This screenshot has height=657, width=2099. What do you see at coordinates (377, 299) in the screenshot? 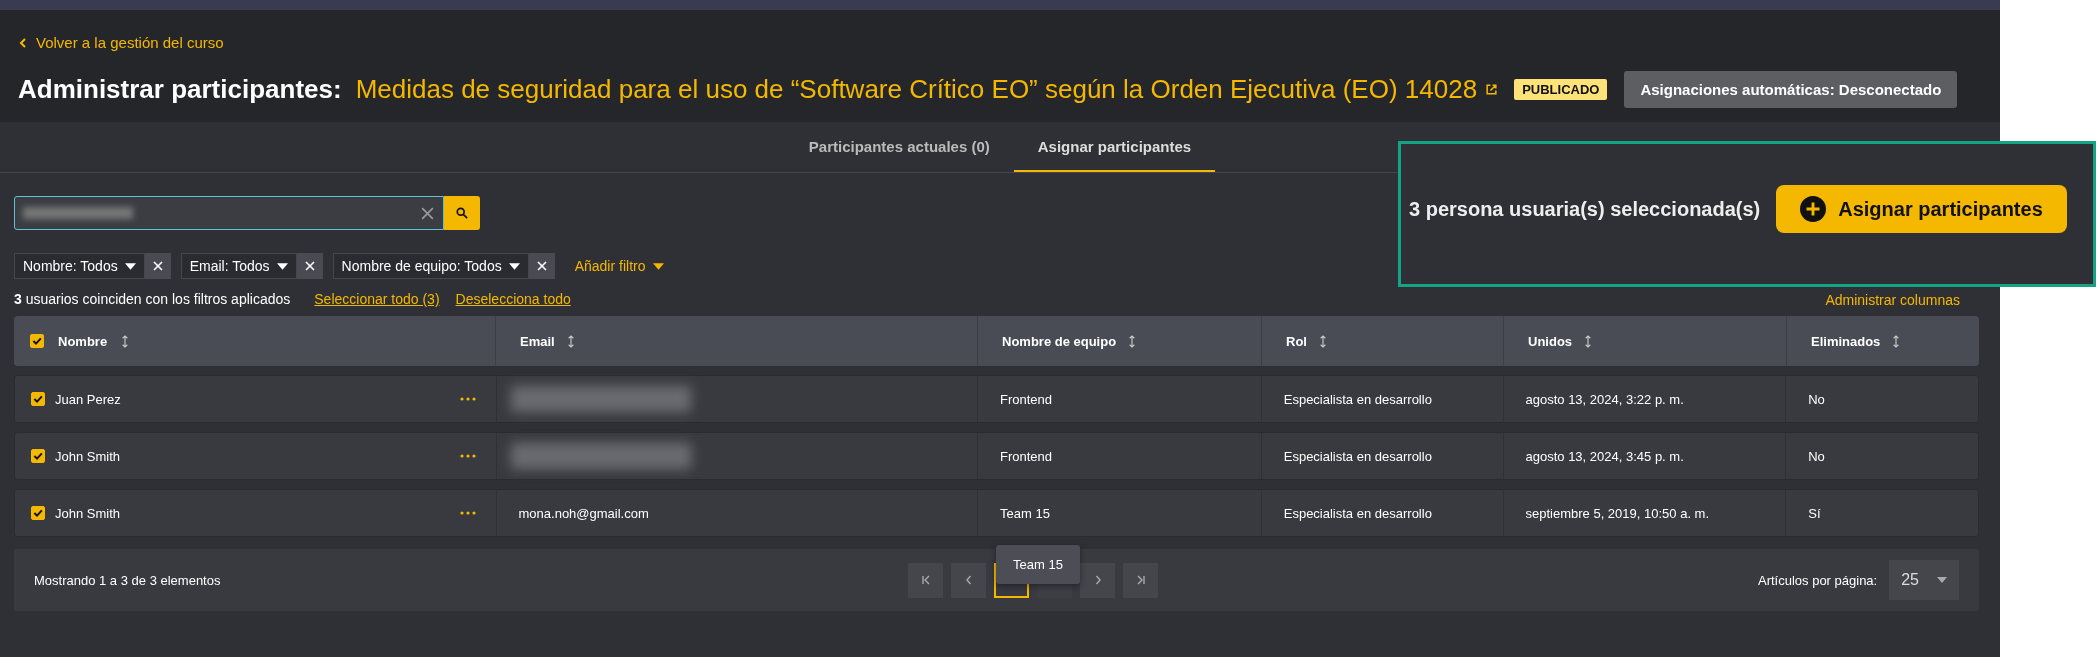
I see `select-all-link: Seleccionar todo (3)` at bounding box center [377, 299].